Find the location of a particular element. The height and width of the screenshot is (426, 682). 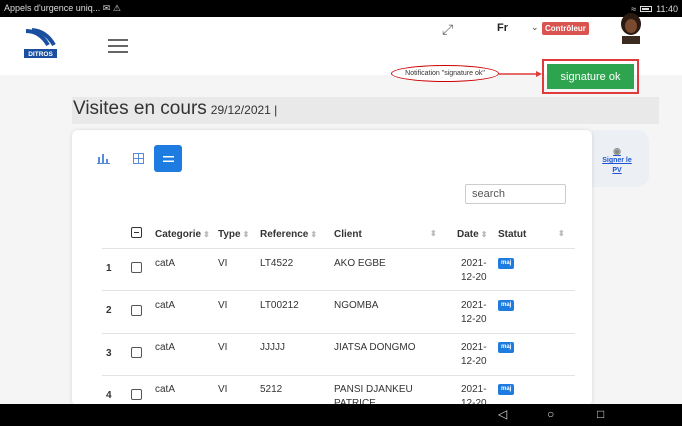

arrow-annotation is located at coordinates (520, 74).